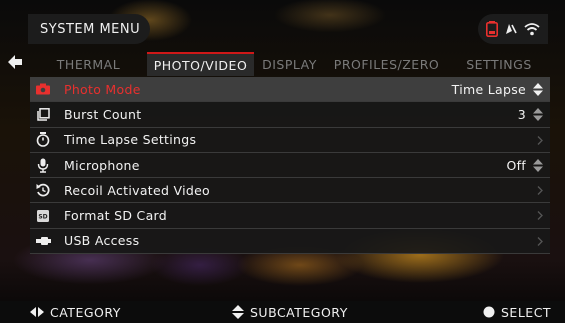 The height and width of the screenshot is (323, 565). What do you see at coordinates (489, 312) in the screenshot?
I see `select-button-icon` at bounding box center [489, 312].